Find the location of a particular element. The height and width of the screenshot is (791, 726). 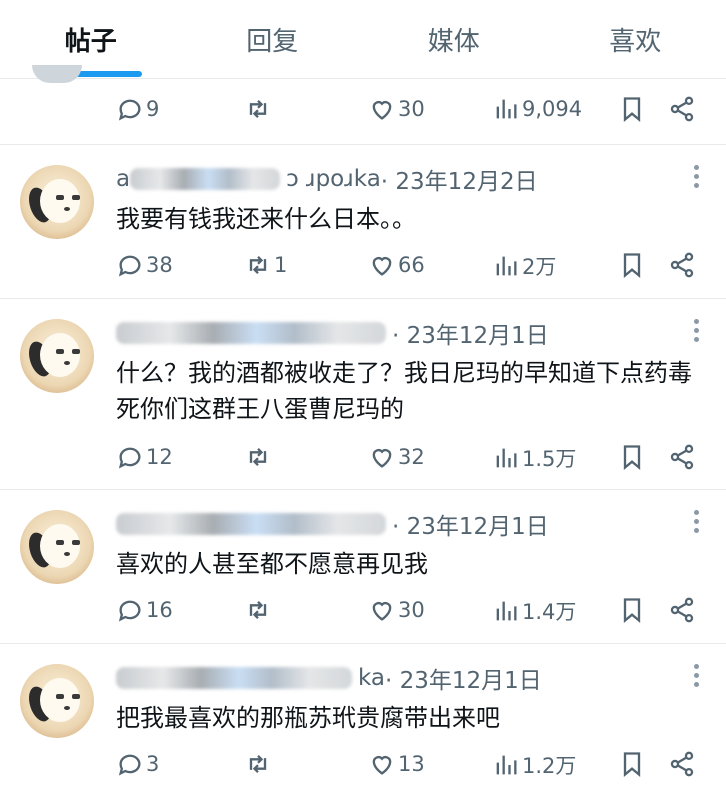

tab-posts: 帖子 is located at coordinates (91, 39).